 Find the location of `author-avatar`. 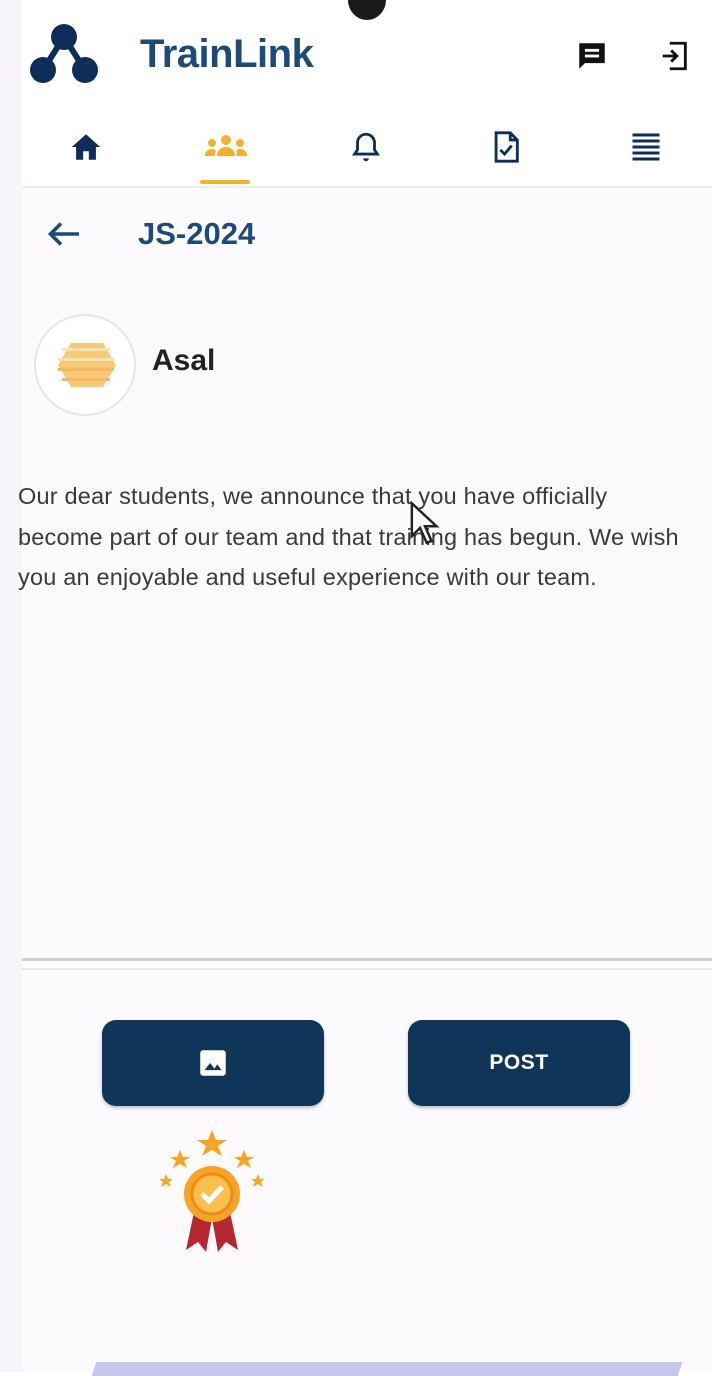

author-avatar is located at coordinates (85, 365).